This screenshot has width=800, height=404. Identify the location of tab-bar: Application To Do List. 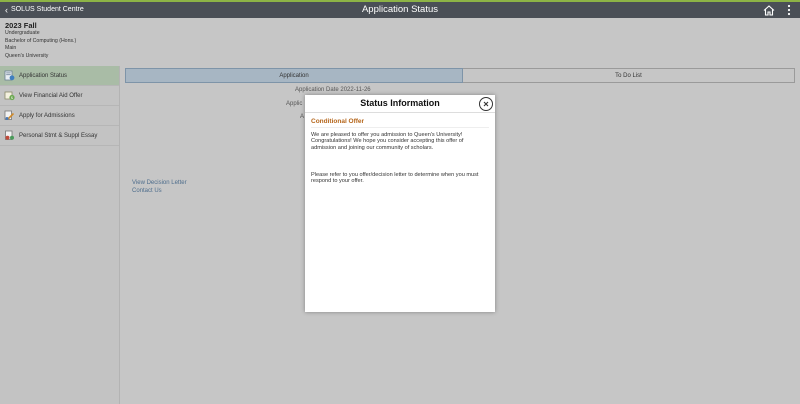
(460, 75).